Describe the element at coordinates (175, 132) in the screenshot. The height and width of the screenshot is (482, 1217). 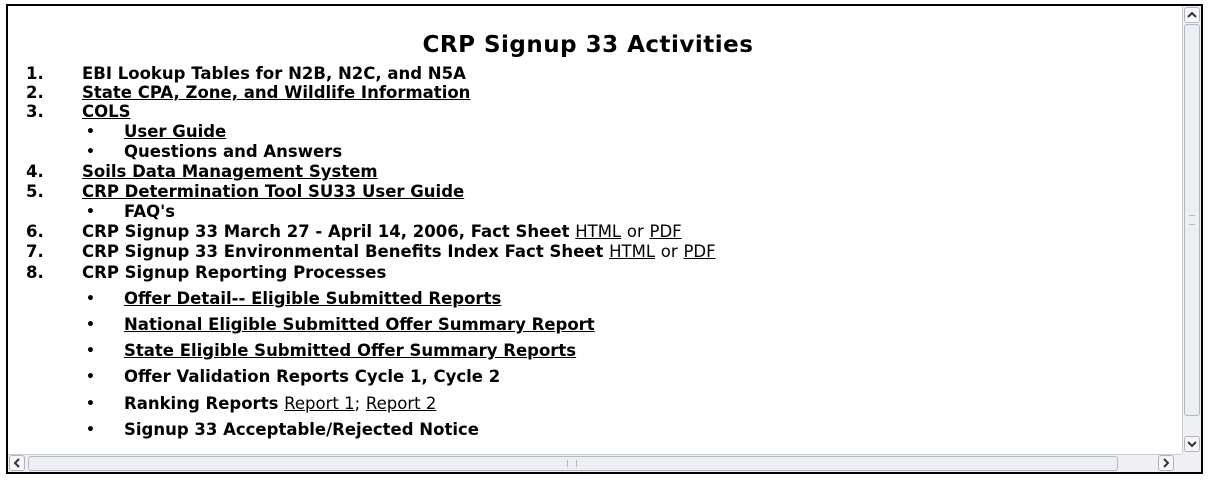
I see `user-guide-link: User Guide` at that location.